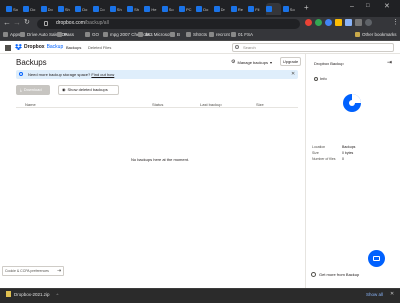  Describe the element at coordinates (85, 9) in the screenshot. I see `tab-title: Do` at that location.